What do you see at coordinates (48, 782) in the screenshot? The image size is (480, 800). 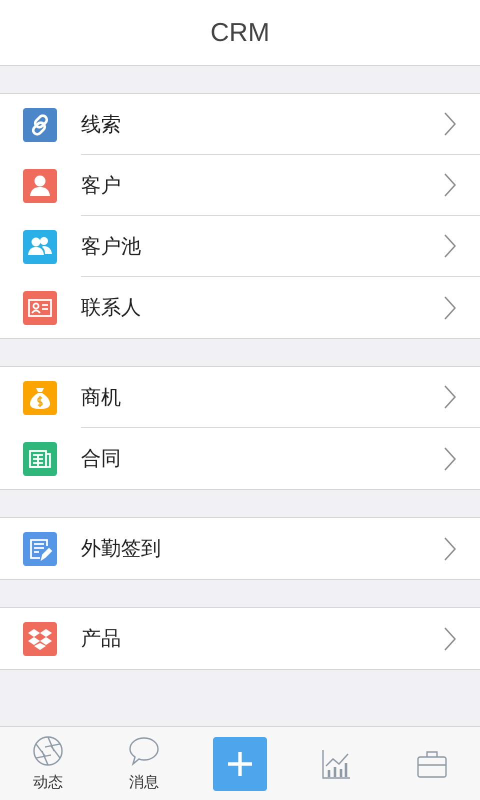 I see `tab-label: 动态` at bounding box center [48, 782].